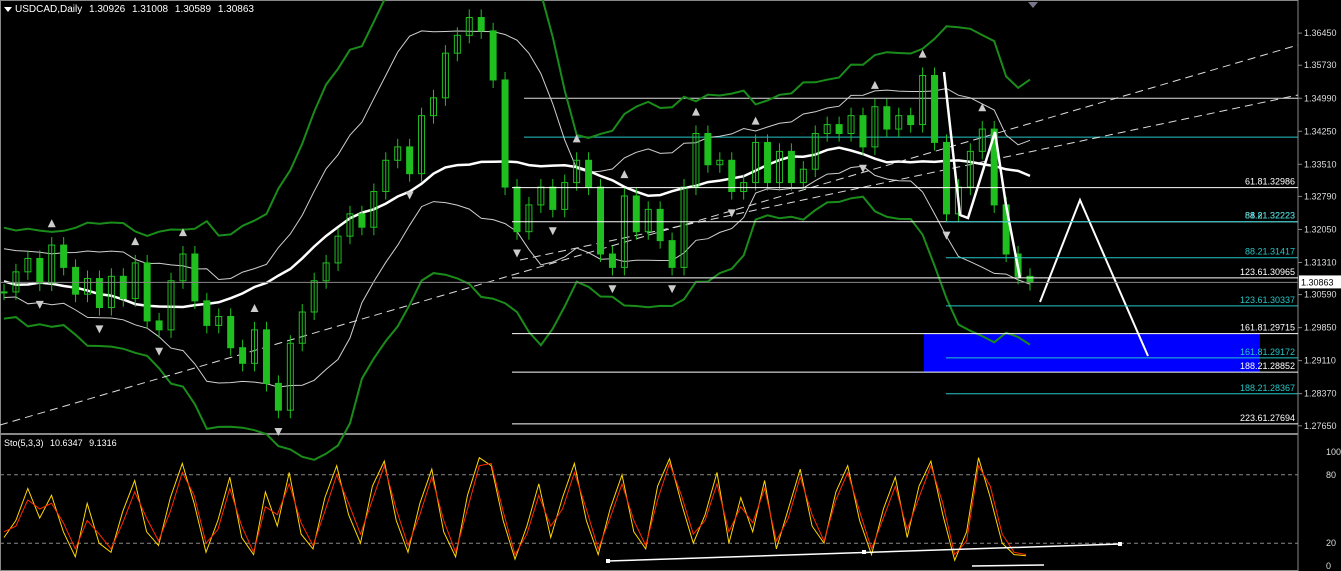  Describe the element at coordinates (1320, 131) in the screenshot. I see `price-axis-label: 1.34250` at that location.